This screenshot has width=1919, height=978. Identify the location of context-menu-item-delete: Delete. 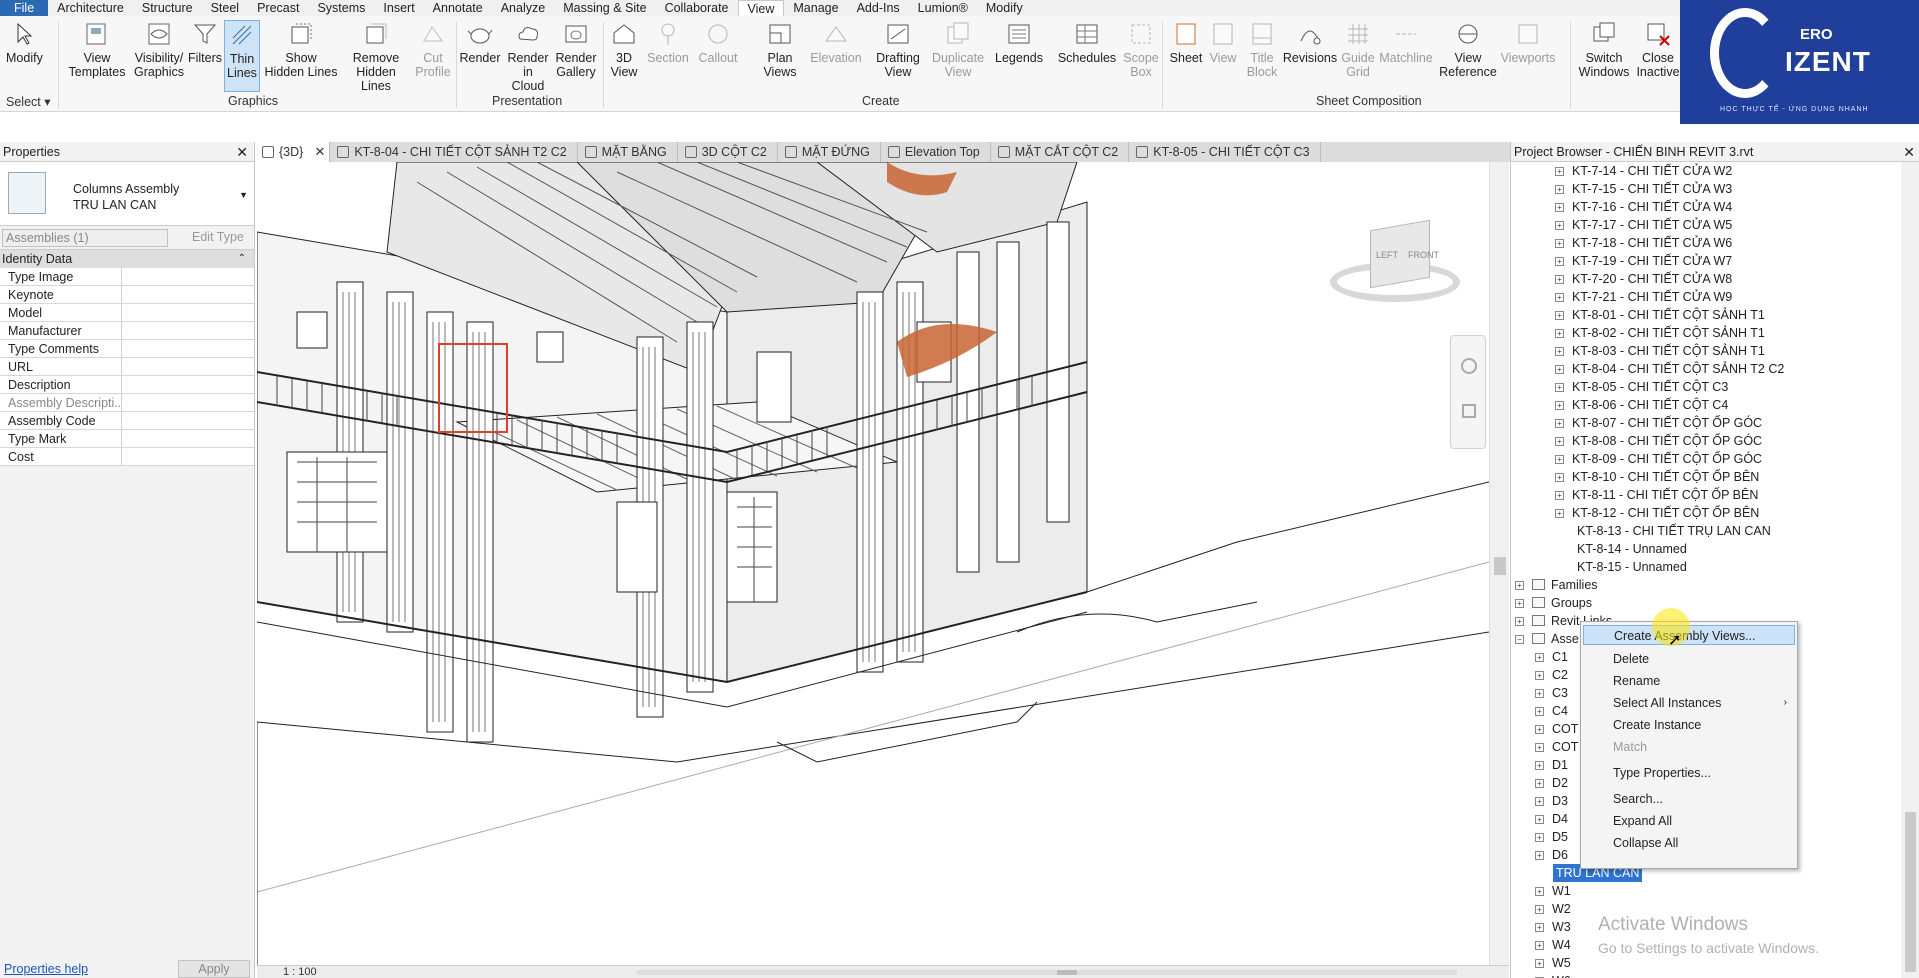
(1689, 659).